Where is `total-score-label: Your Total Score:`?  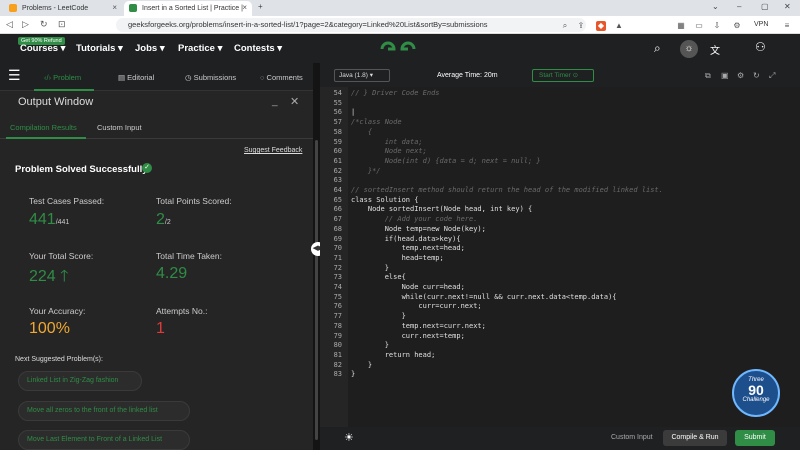
total-score-label: Your Total Score: is located at coordinates (61, 256).